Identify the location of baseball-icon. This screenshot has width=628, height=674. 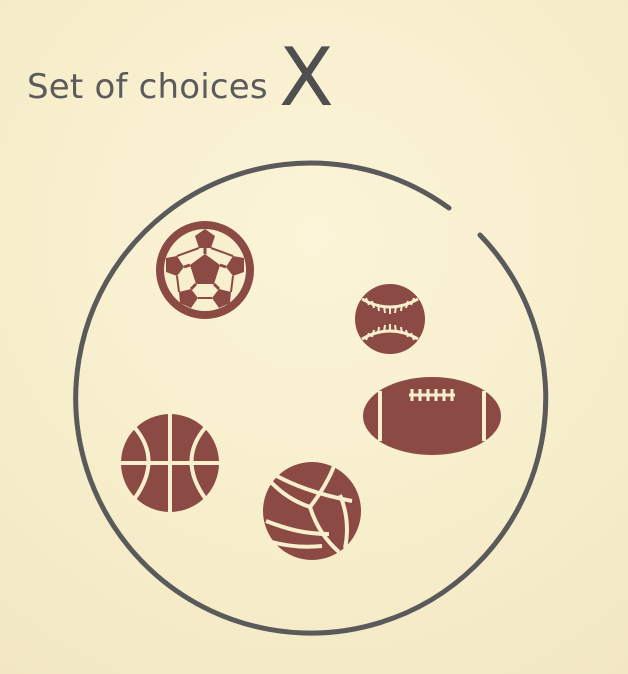
(390, 319).